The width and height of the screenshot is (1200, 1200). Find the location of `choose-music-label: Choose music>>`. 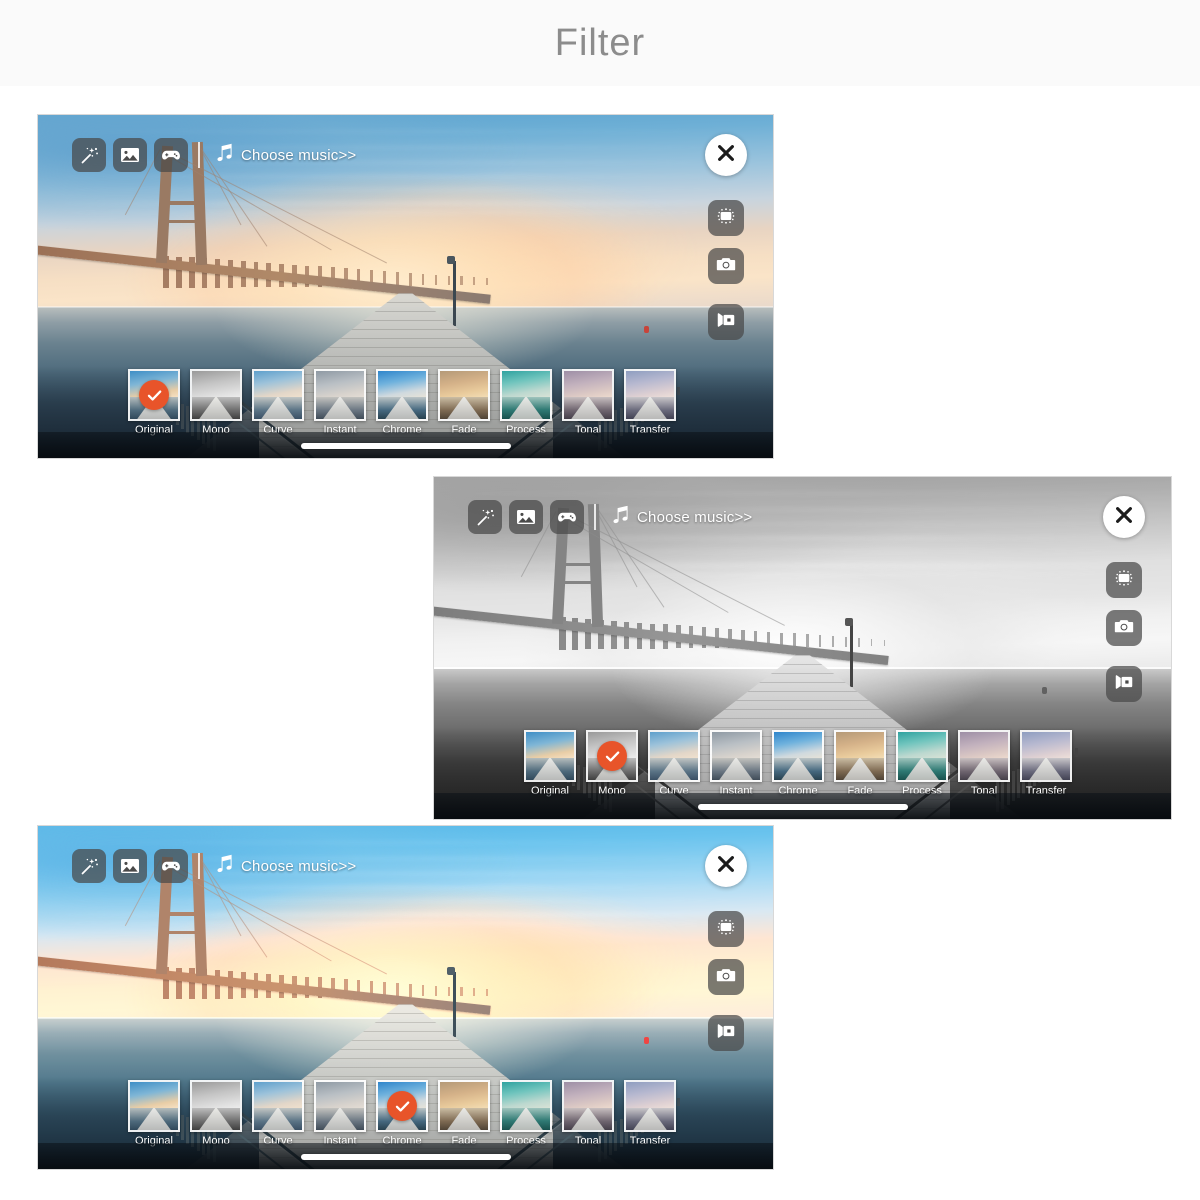

choose-music-label: Choose music>> is located at coordinates (695, 517).